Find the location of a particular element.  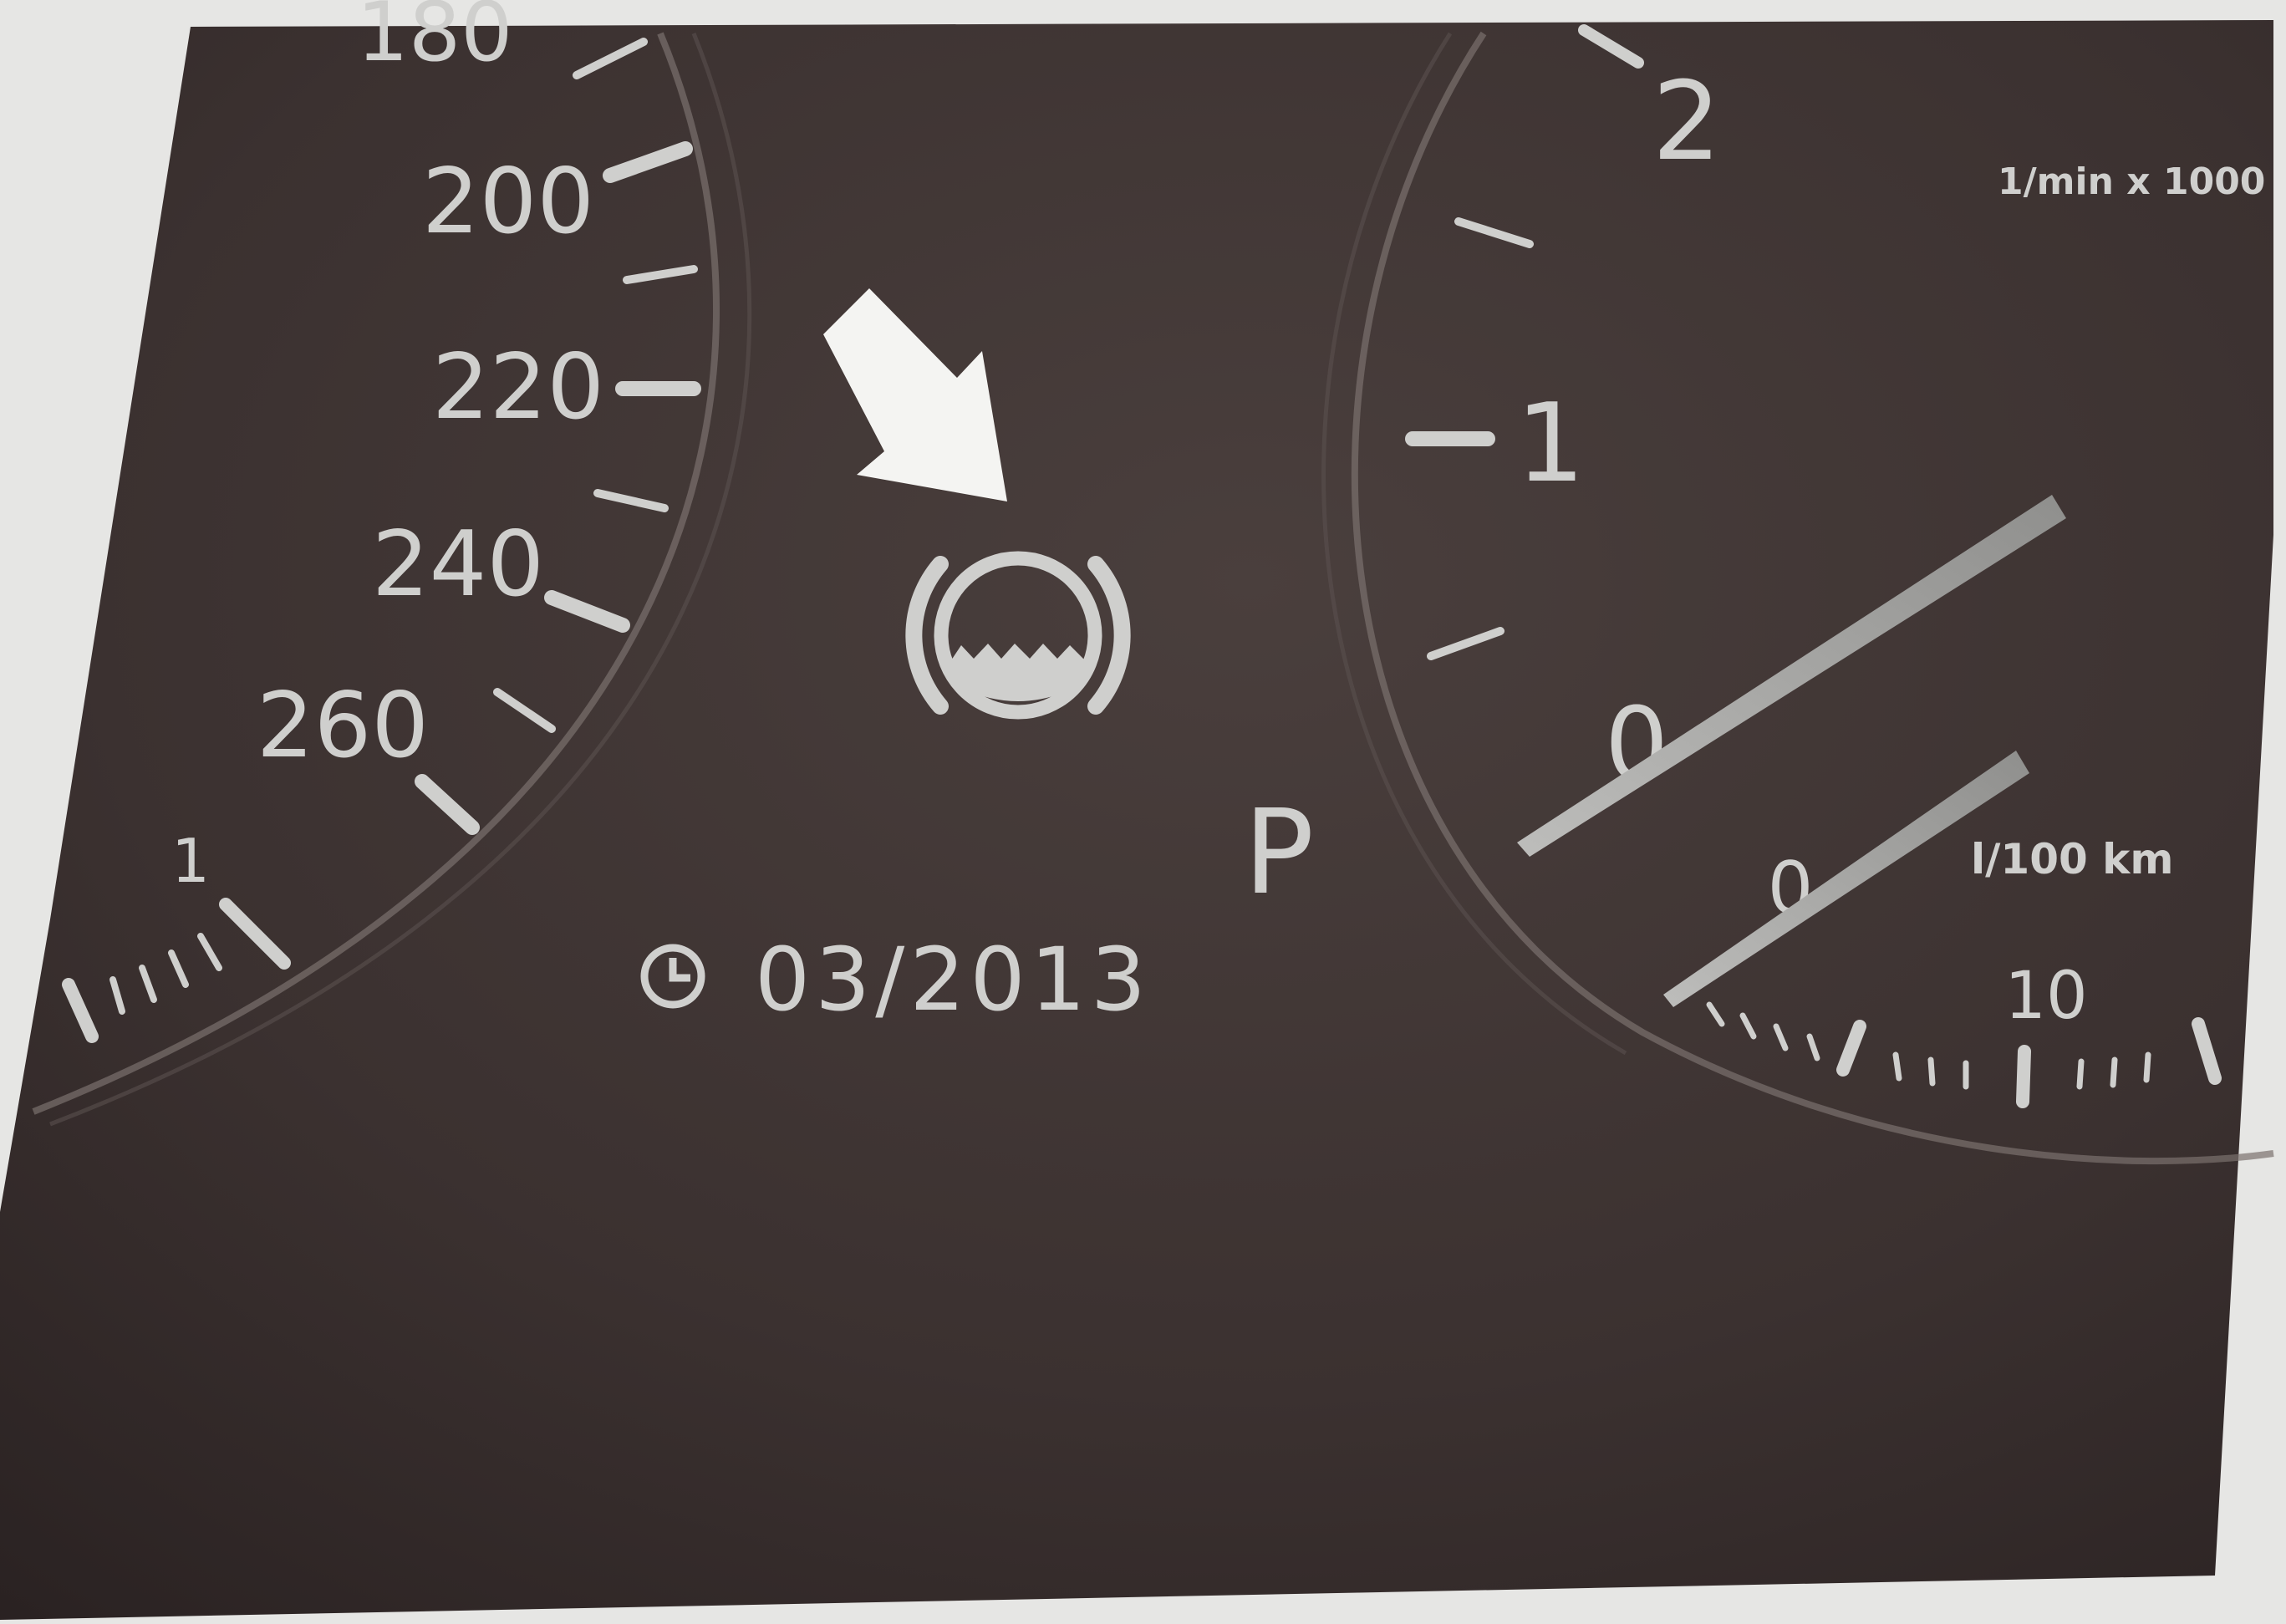

speed-label-200: 200 is located at coordinates (508, 202).